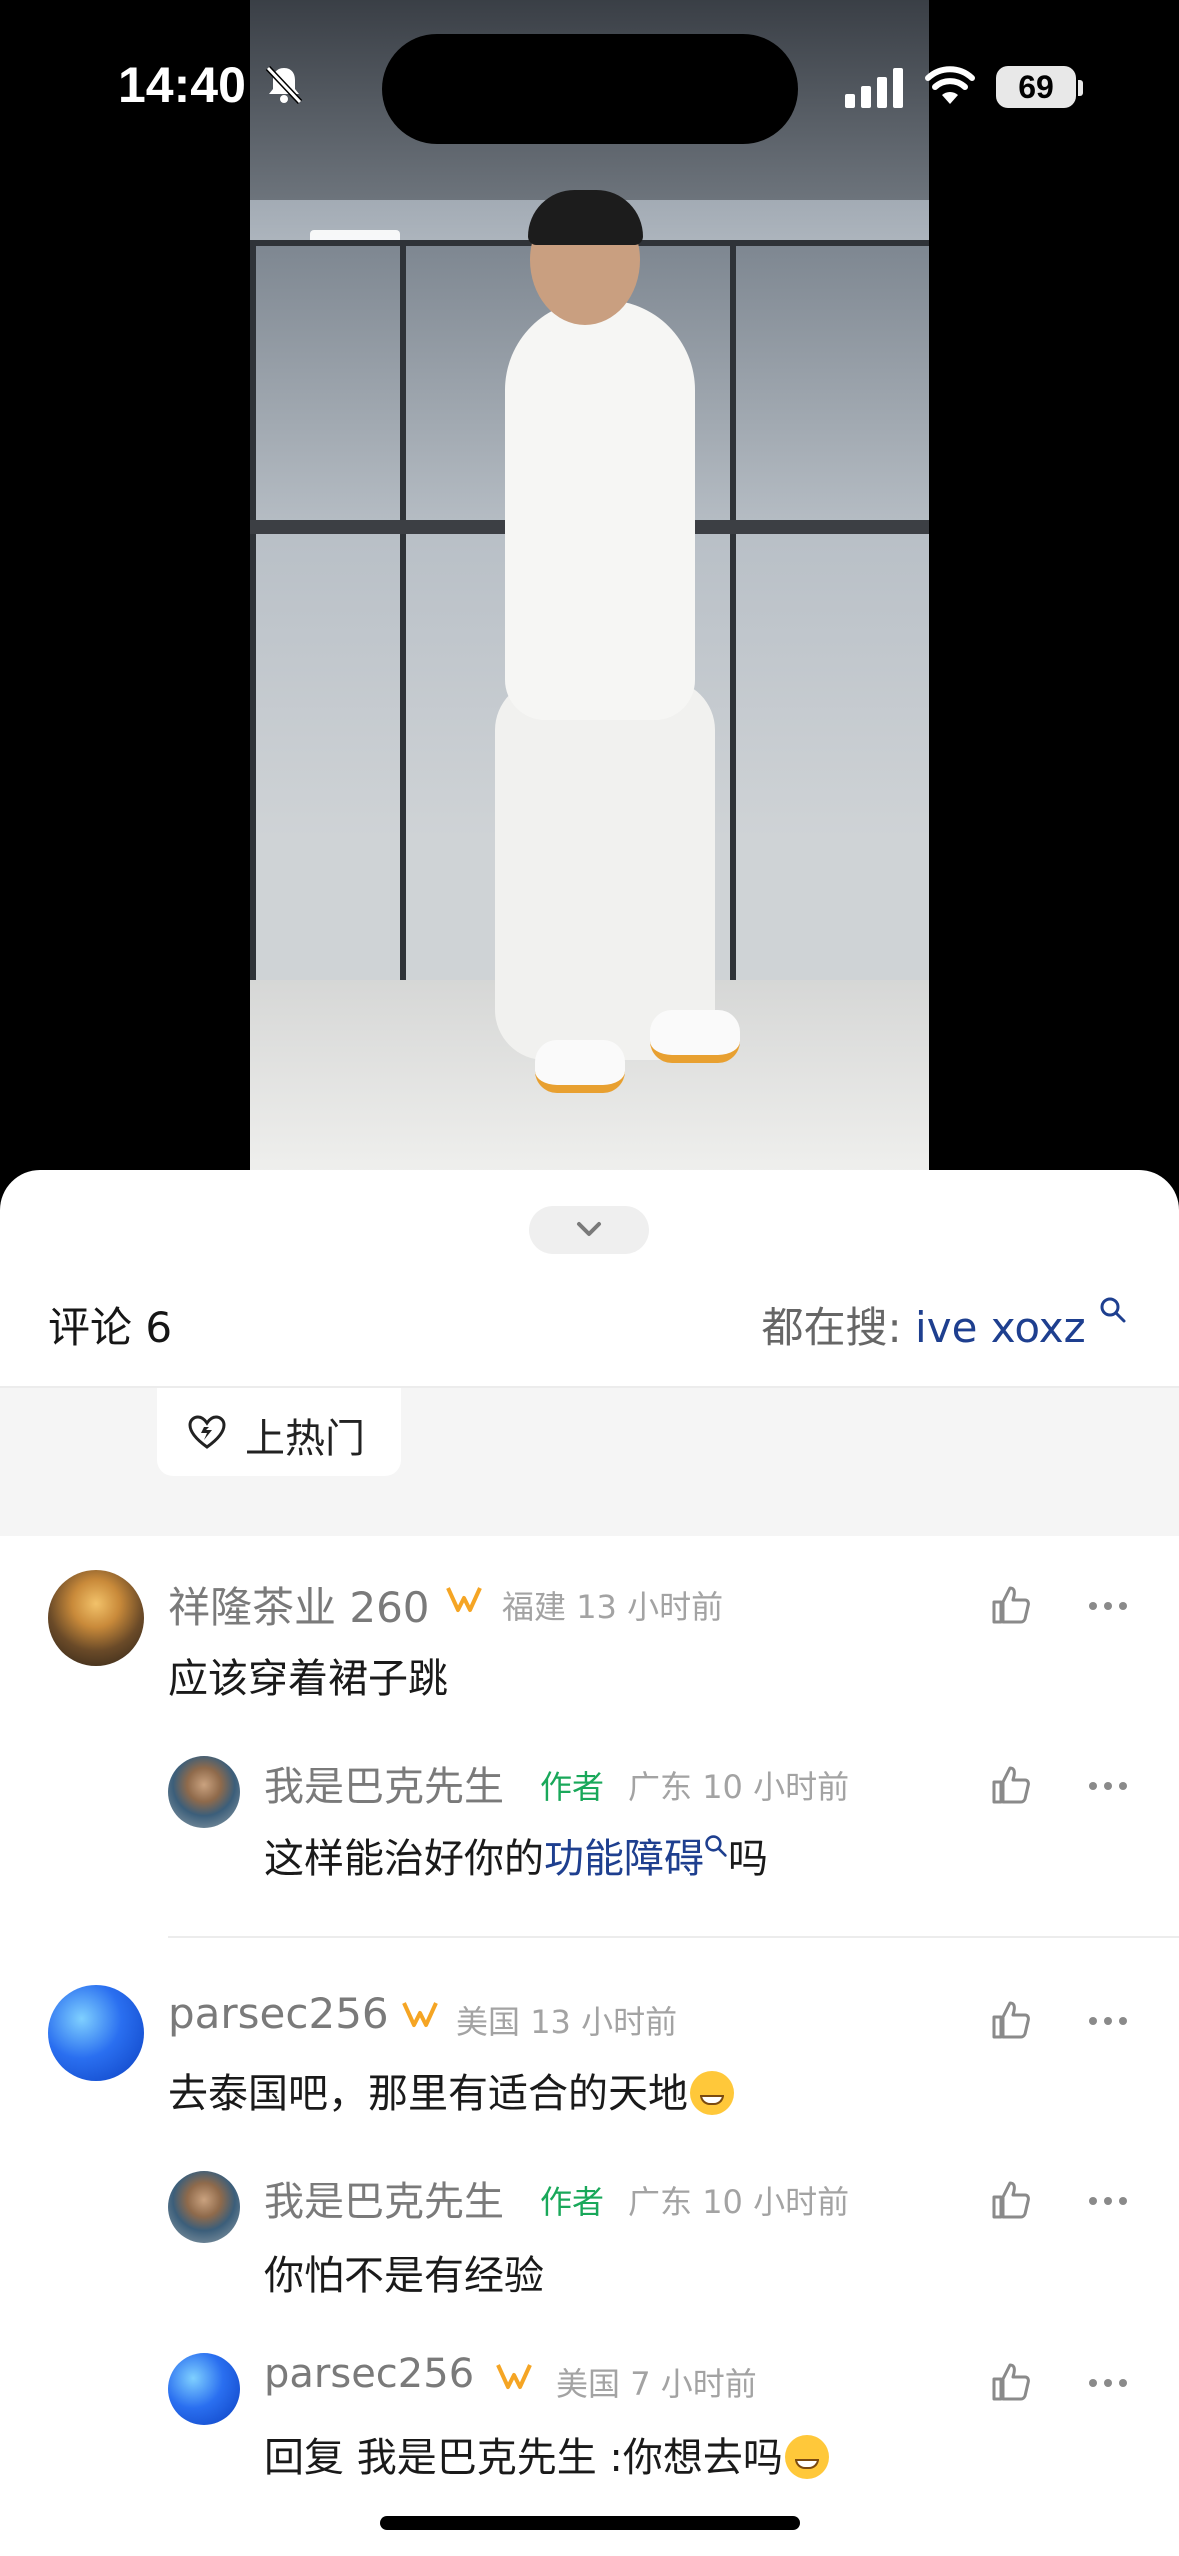 Image resolution: width=1179 pixels, height=2556 pixels. Describe the element at coordinates (1036, 87) in the screenshot. I see `battery-indicator: 69` at that location.